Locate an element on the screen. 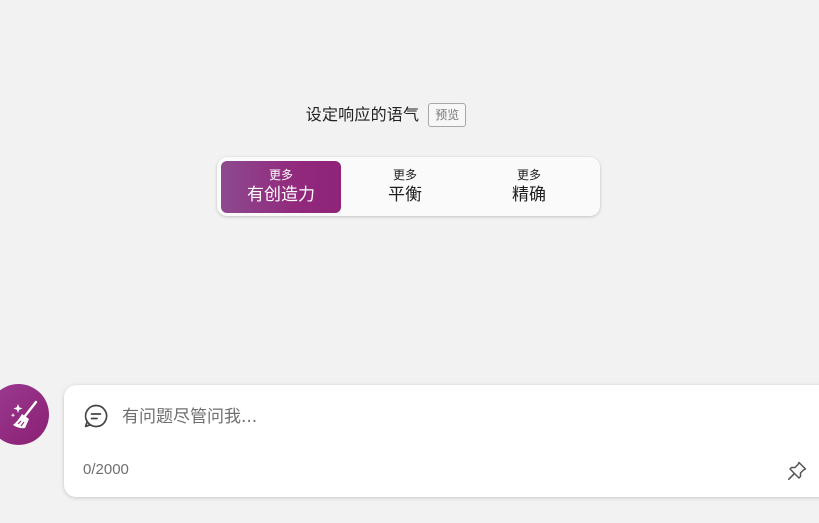 Image resolution: width=819 pixels, height=523 pixels. new-topic-button is located at coordinates (24, 414).